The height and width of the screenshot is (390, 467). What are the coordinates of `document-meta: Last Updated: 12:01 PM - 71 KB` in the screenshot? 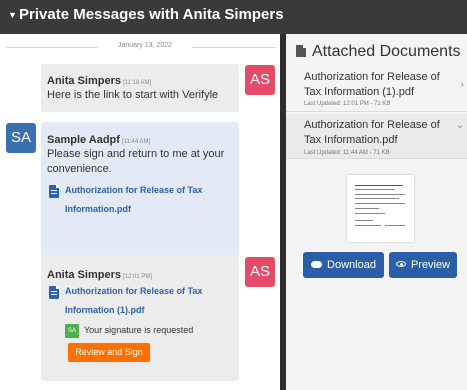 It's located at (347, 104).